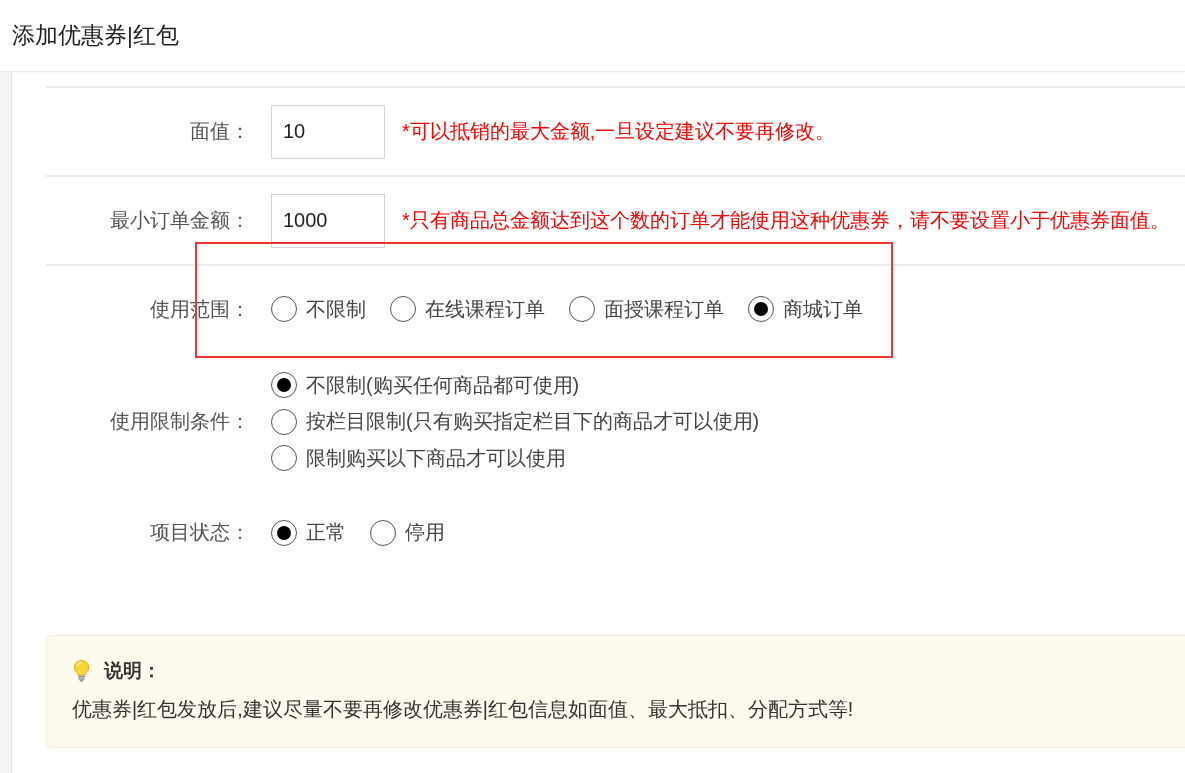 This screenshot has width=1185, height=773. What do you see at coordinates (328, 131) in the screenshot?
I see `input-field: 10` at bounding box center [328, 131].